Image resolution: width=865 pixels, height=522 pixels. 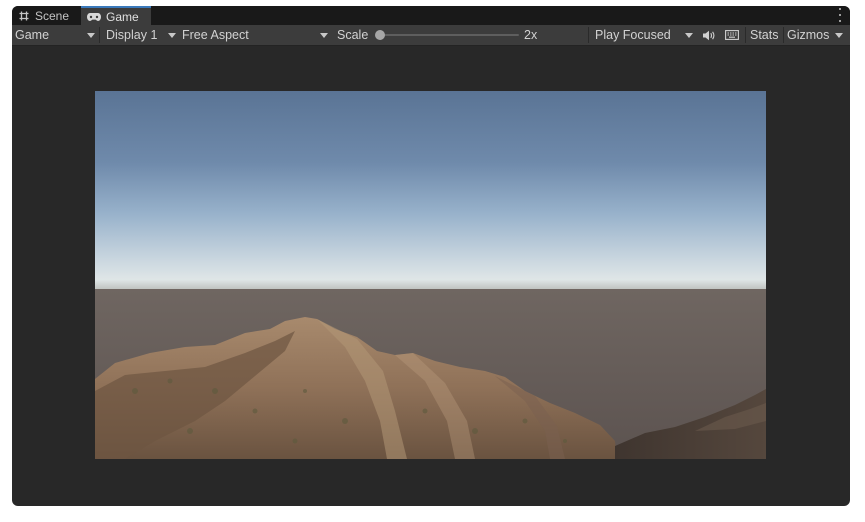 What do you see at coordinates (808, 35) in the screenshot?
I see `gizmos-button: Gizmos` at bounding box center [808, 35].